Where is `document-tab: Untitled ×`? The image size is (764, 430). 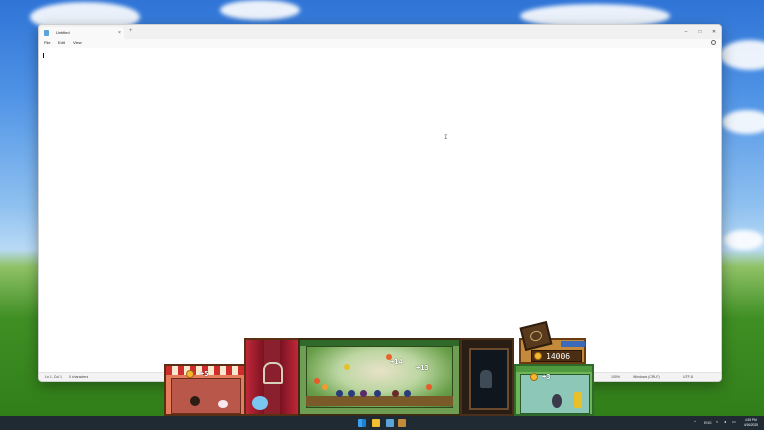
document-tab: Untitled × is located at coordinates (82, 33).